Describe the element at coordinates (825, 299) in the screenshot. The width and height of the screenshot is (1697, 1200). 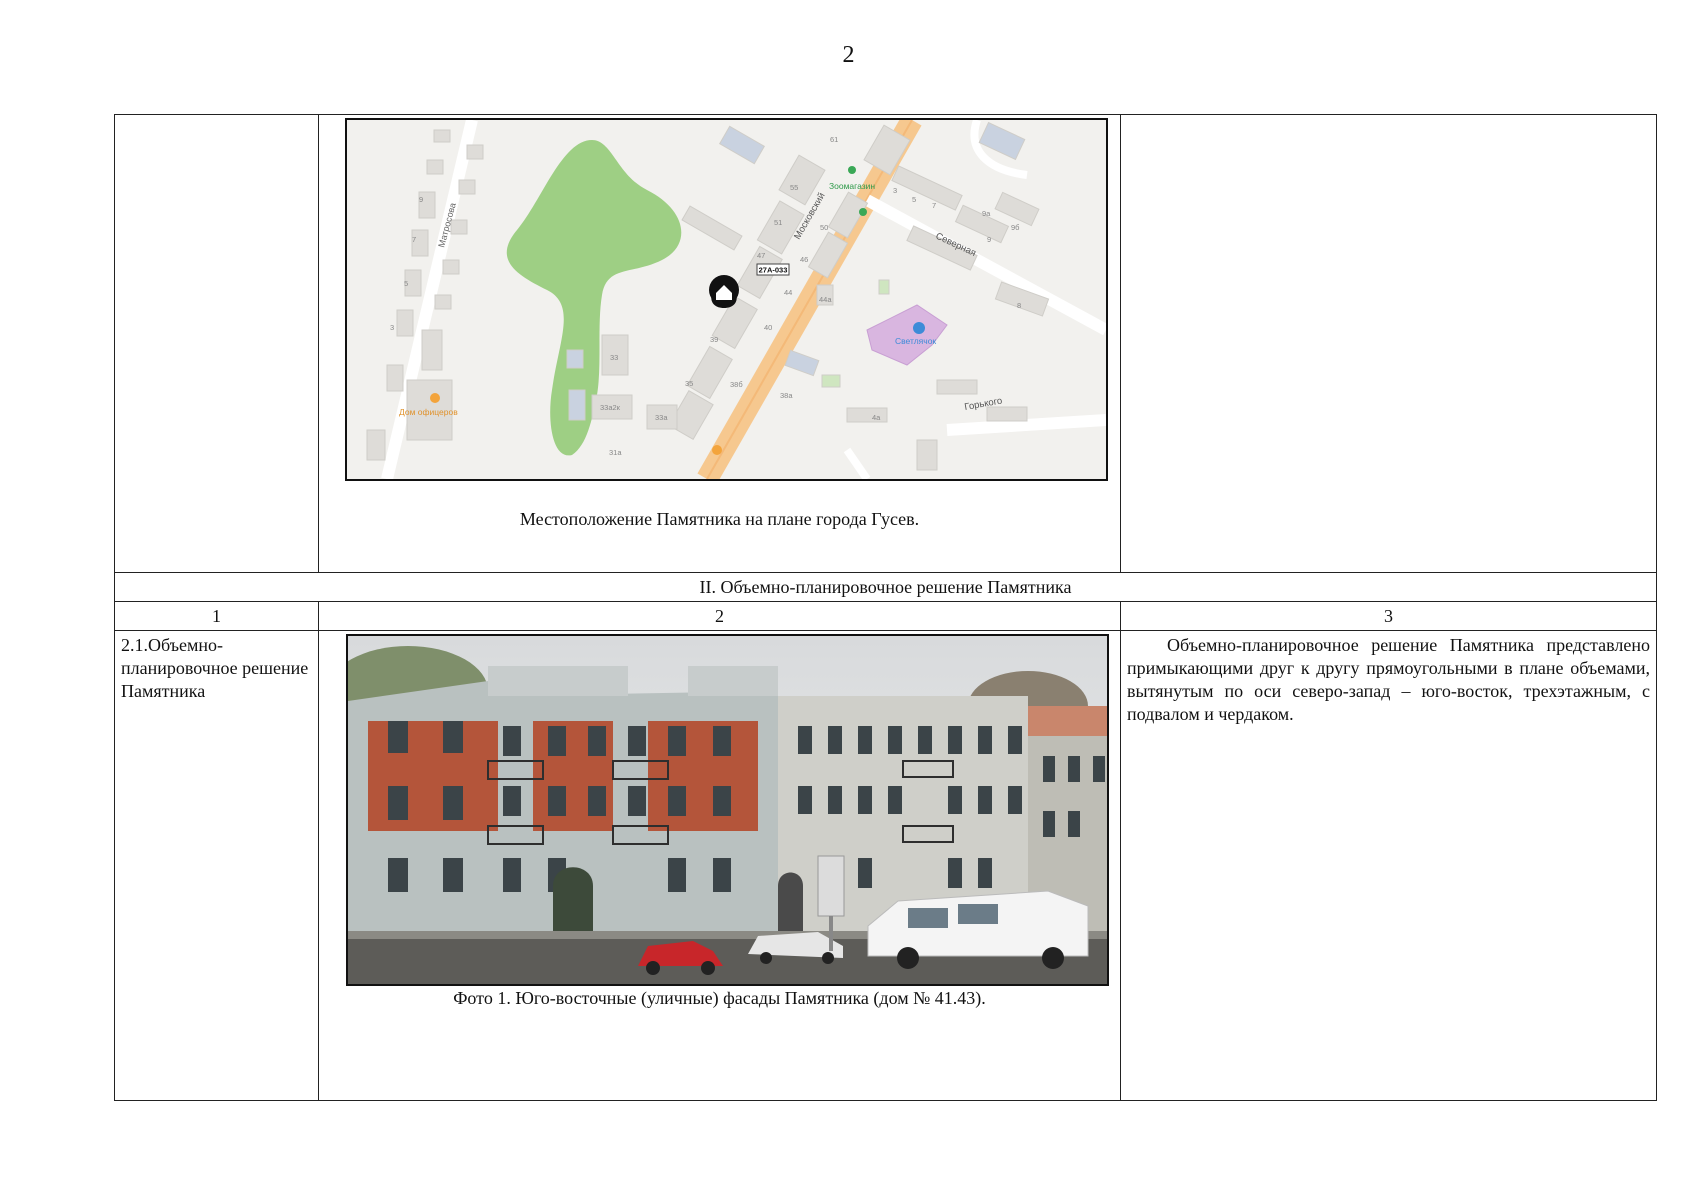
I see `svg-text: 44а` at that location.